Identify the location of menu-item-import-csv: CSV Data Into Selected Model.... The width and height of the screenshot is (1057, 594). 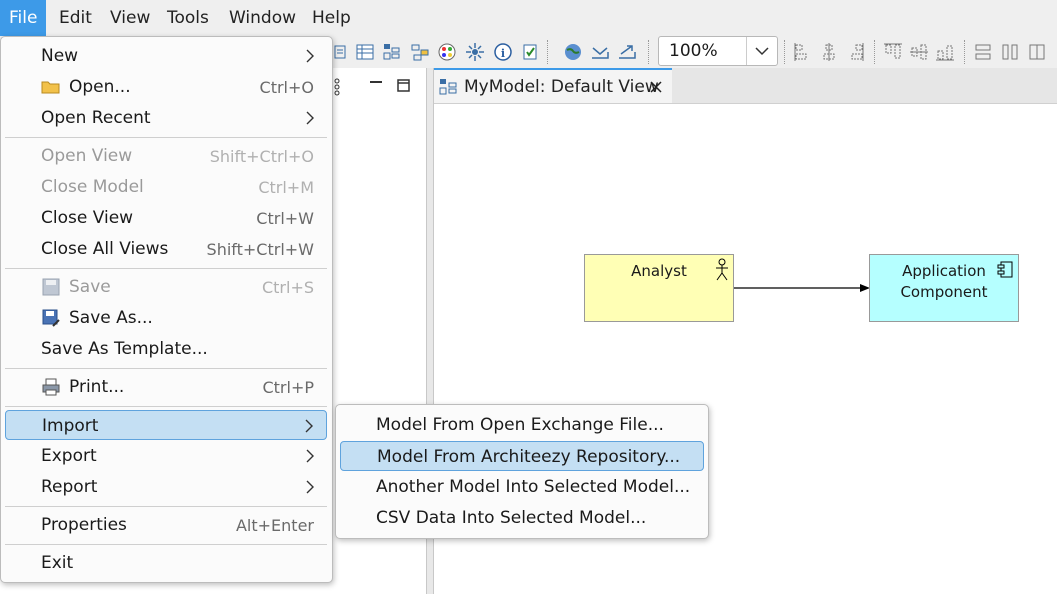
(522, 518).